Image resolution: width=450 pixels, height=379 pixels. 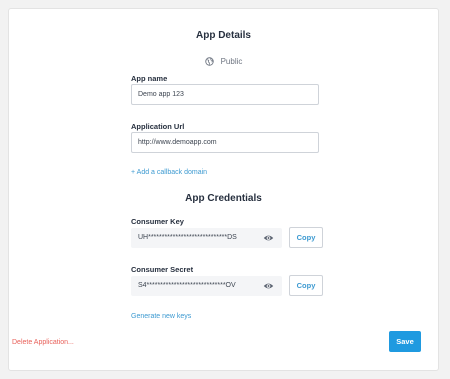 What do you see at coordinates (206, 238) in the screenshot?
I see `consumer-key-field: UH*****************************DS` at bounding box center [206, 238].